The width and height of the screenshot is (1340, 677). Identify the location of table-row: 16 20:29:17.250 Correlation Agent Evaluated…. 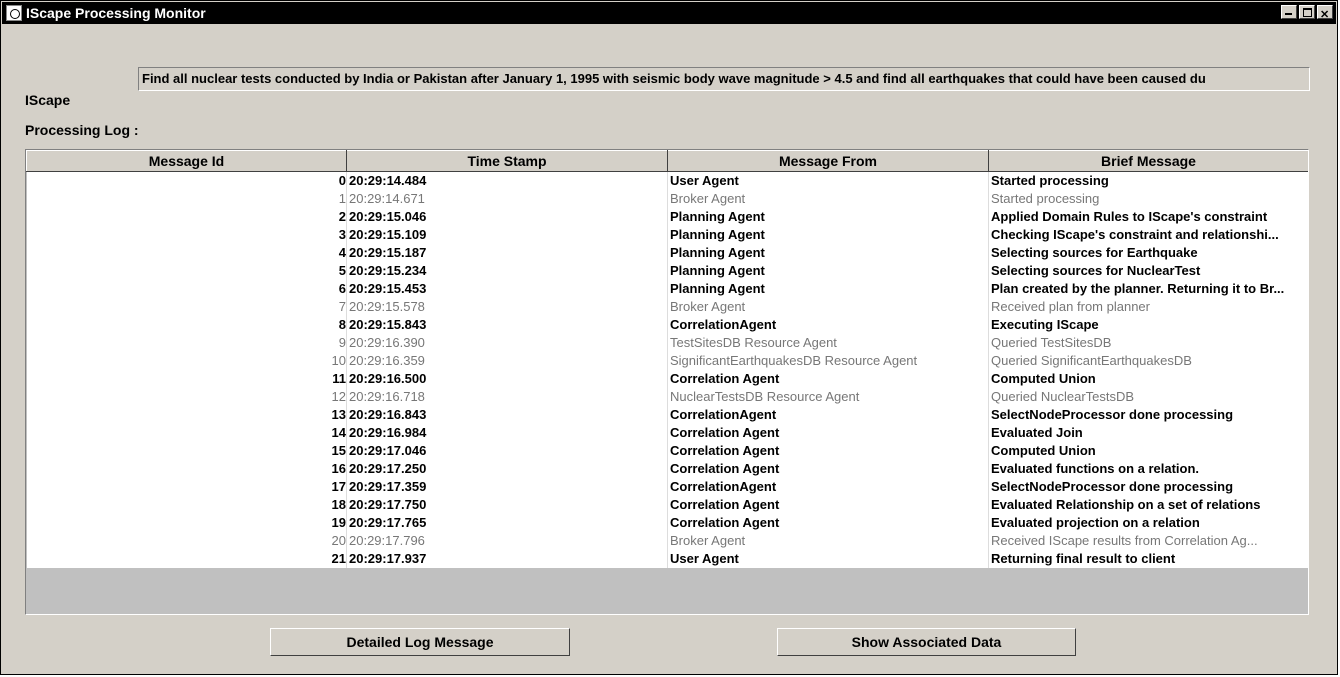
(667, 469).